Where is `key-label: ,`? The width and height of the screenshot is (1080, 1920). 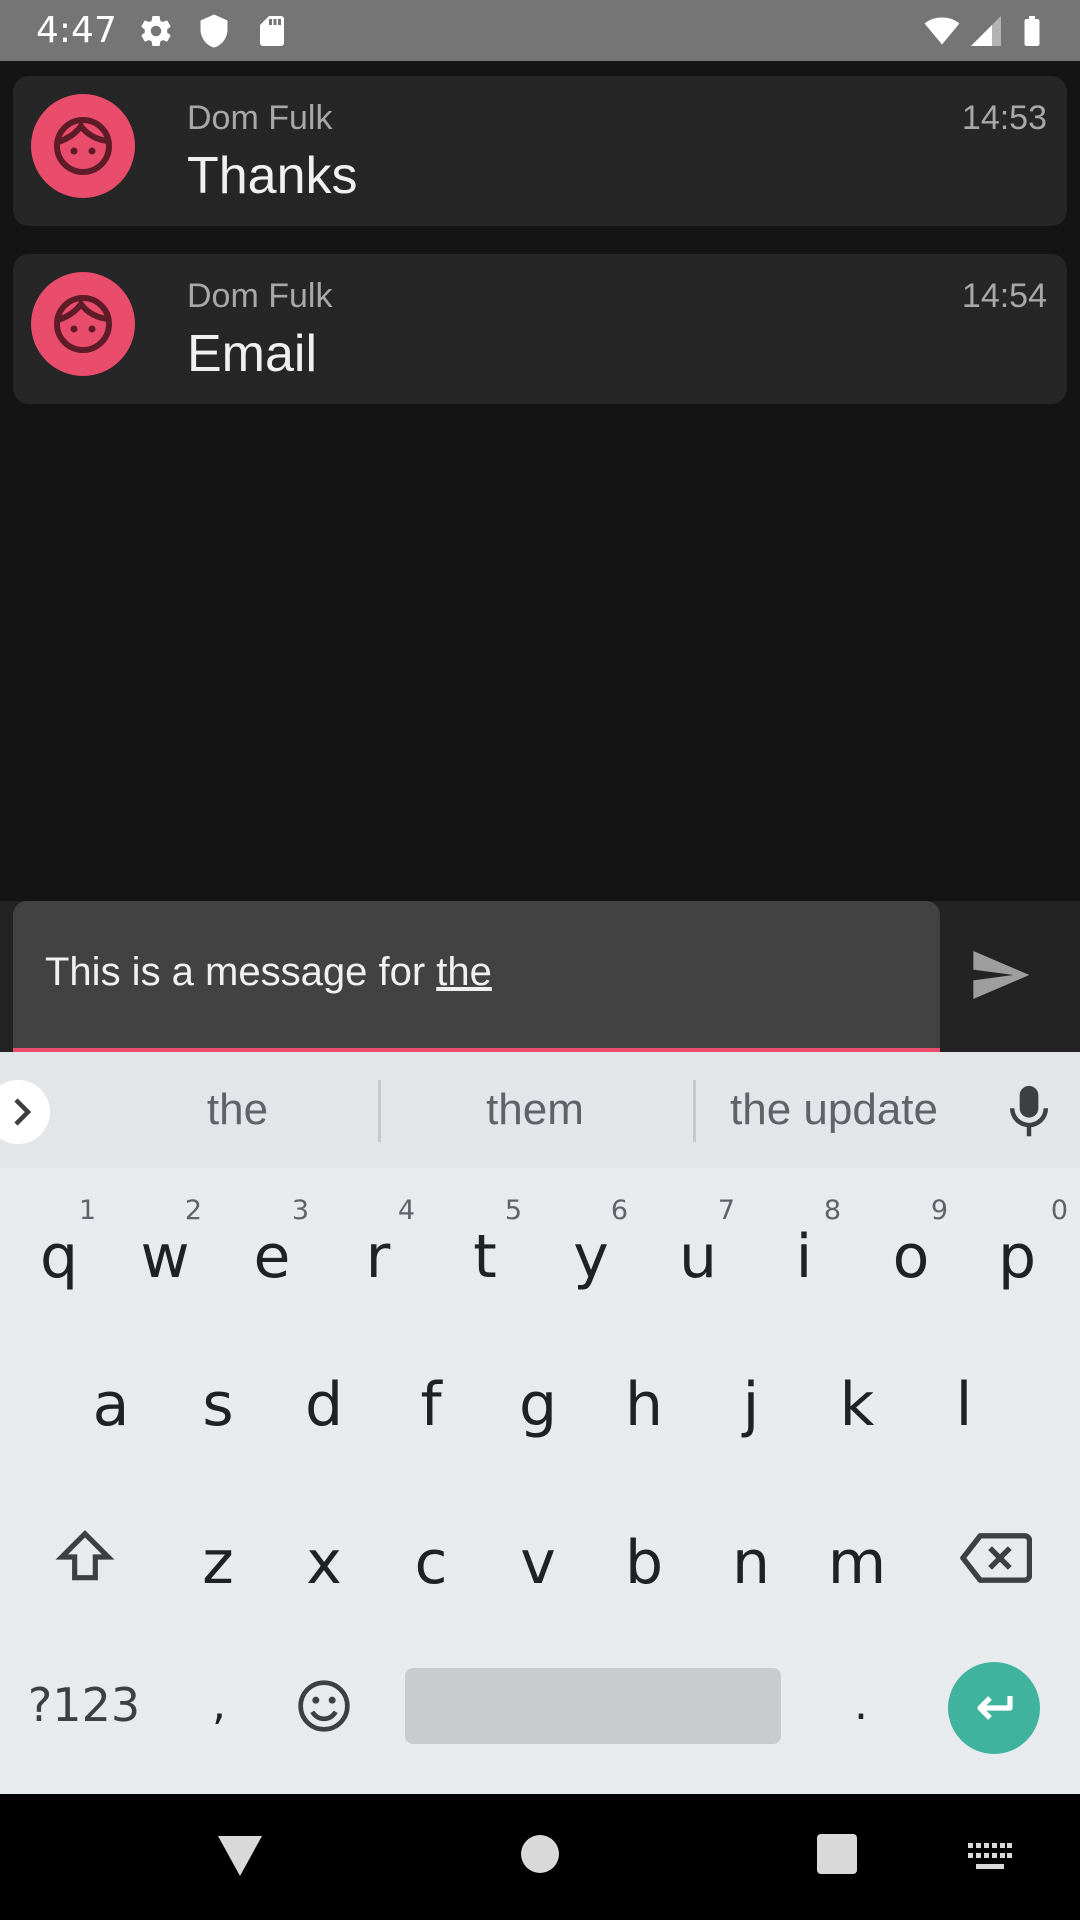
key-label: , is located at coordinates (219, 1704).